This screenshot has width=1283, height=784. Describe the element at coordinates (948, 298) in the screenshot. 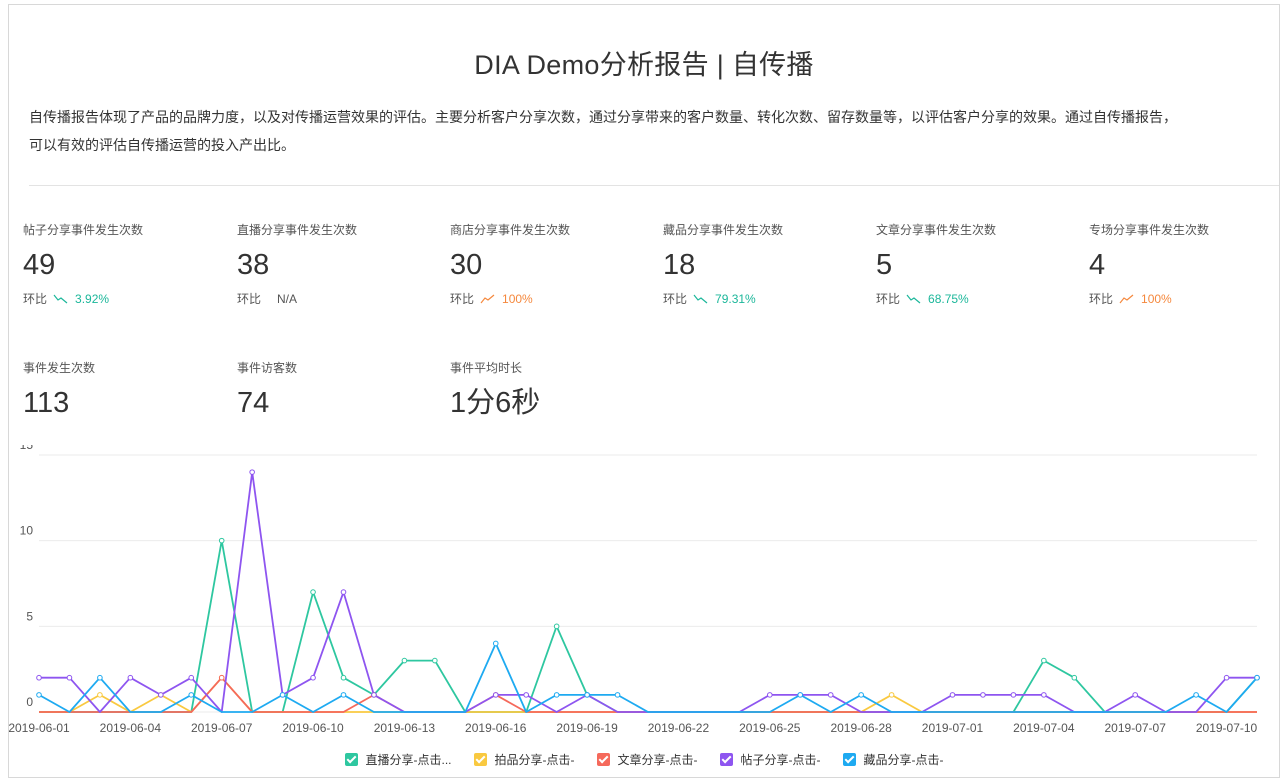

I see `comparison-value: 68.75%` at that location.